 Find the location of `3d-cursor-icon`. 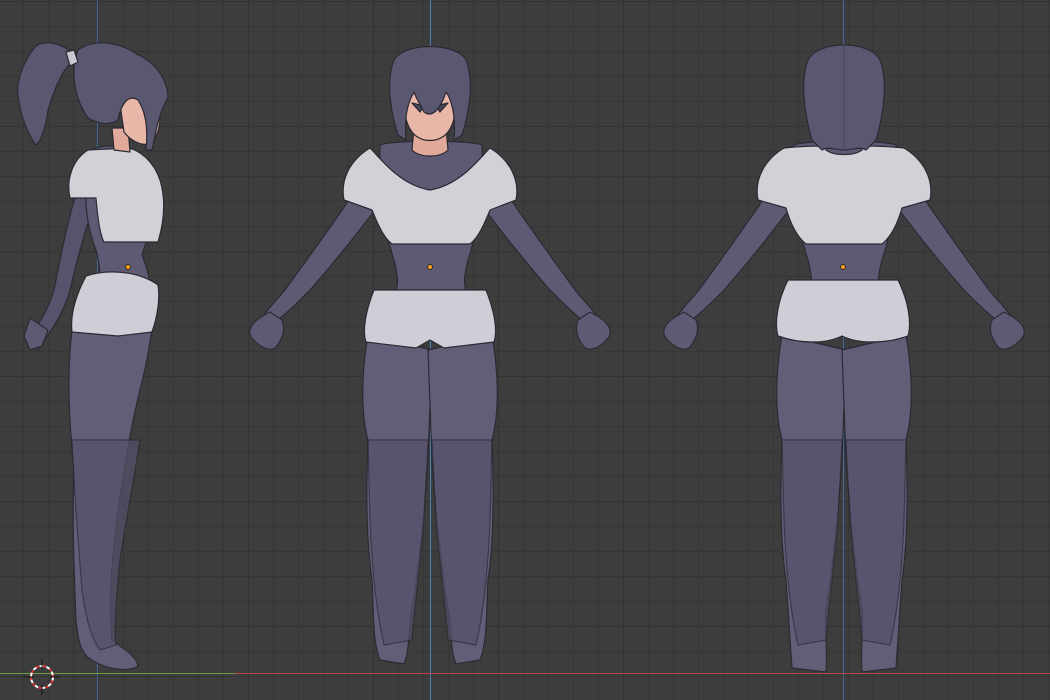

3d-cursor-icon is located at coordinates (42, 677).